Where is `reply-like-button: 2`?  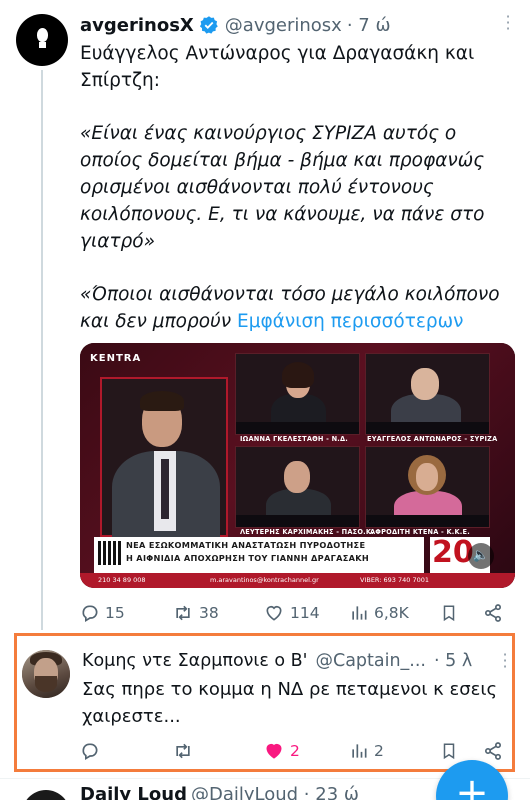
reply-like-button: 2 is located at coordinates (281, 751).